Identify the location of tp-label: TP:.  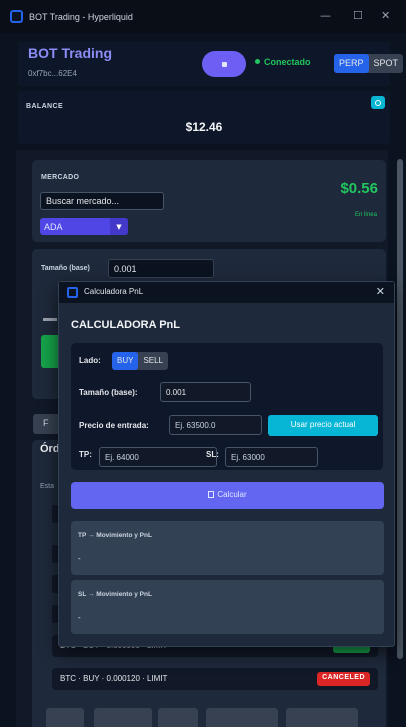
(85, 454).